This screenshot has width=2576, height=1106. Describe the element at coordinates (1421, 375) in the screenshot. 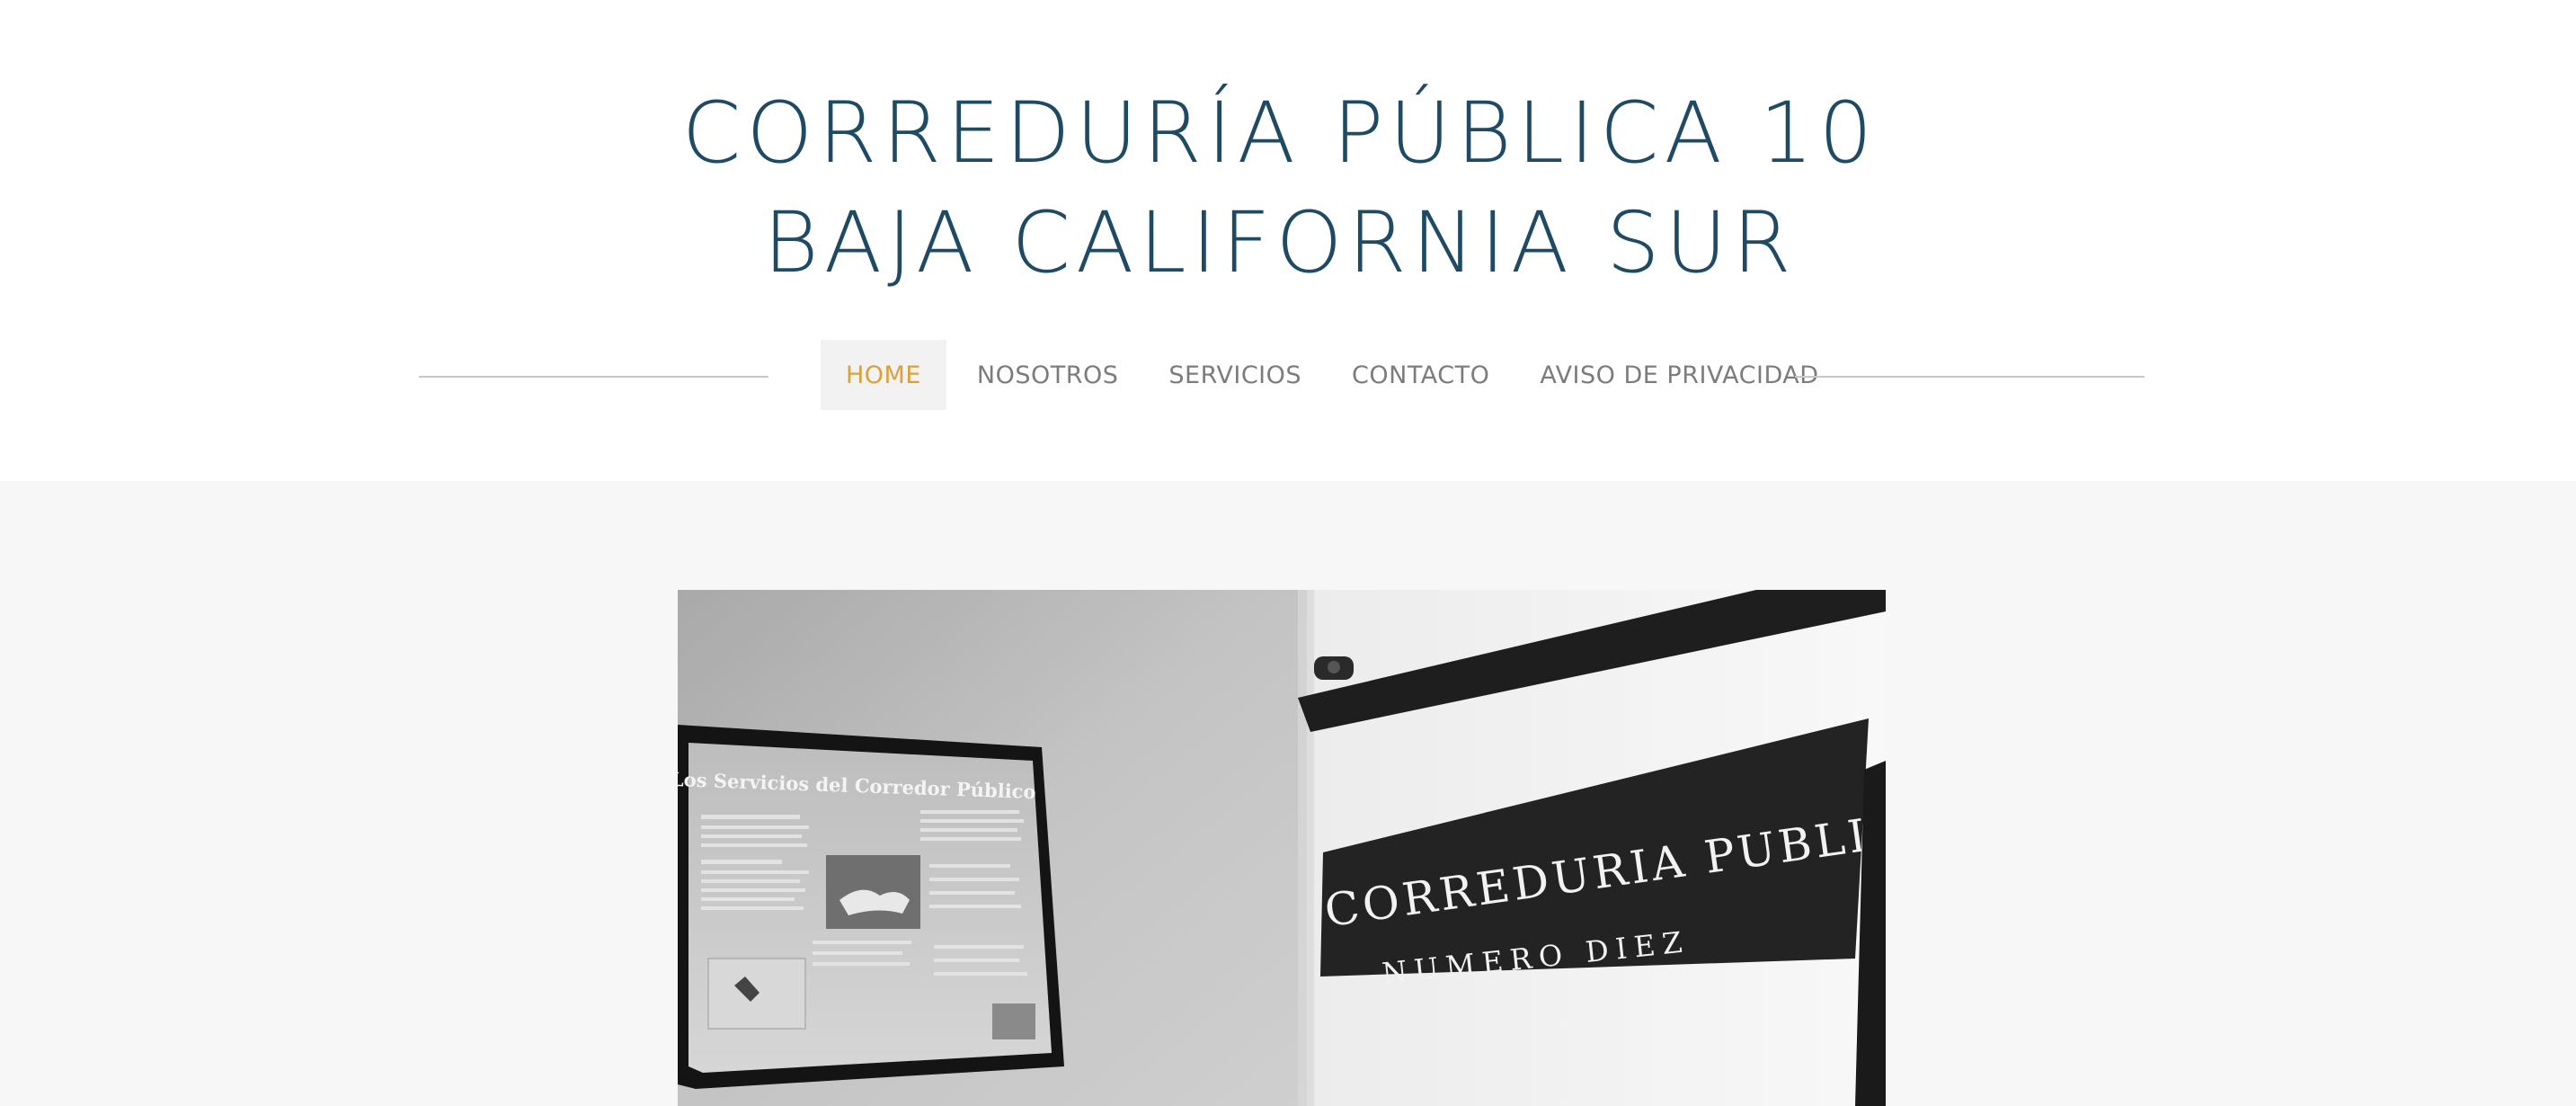

I see `nav-item-contacto: CONTACTO` at that location.